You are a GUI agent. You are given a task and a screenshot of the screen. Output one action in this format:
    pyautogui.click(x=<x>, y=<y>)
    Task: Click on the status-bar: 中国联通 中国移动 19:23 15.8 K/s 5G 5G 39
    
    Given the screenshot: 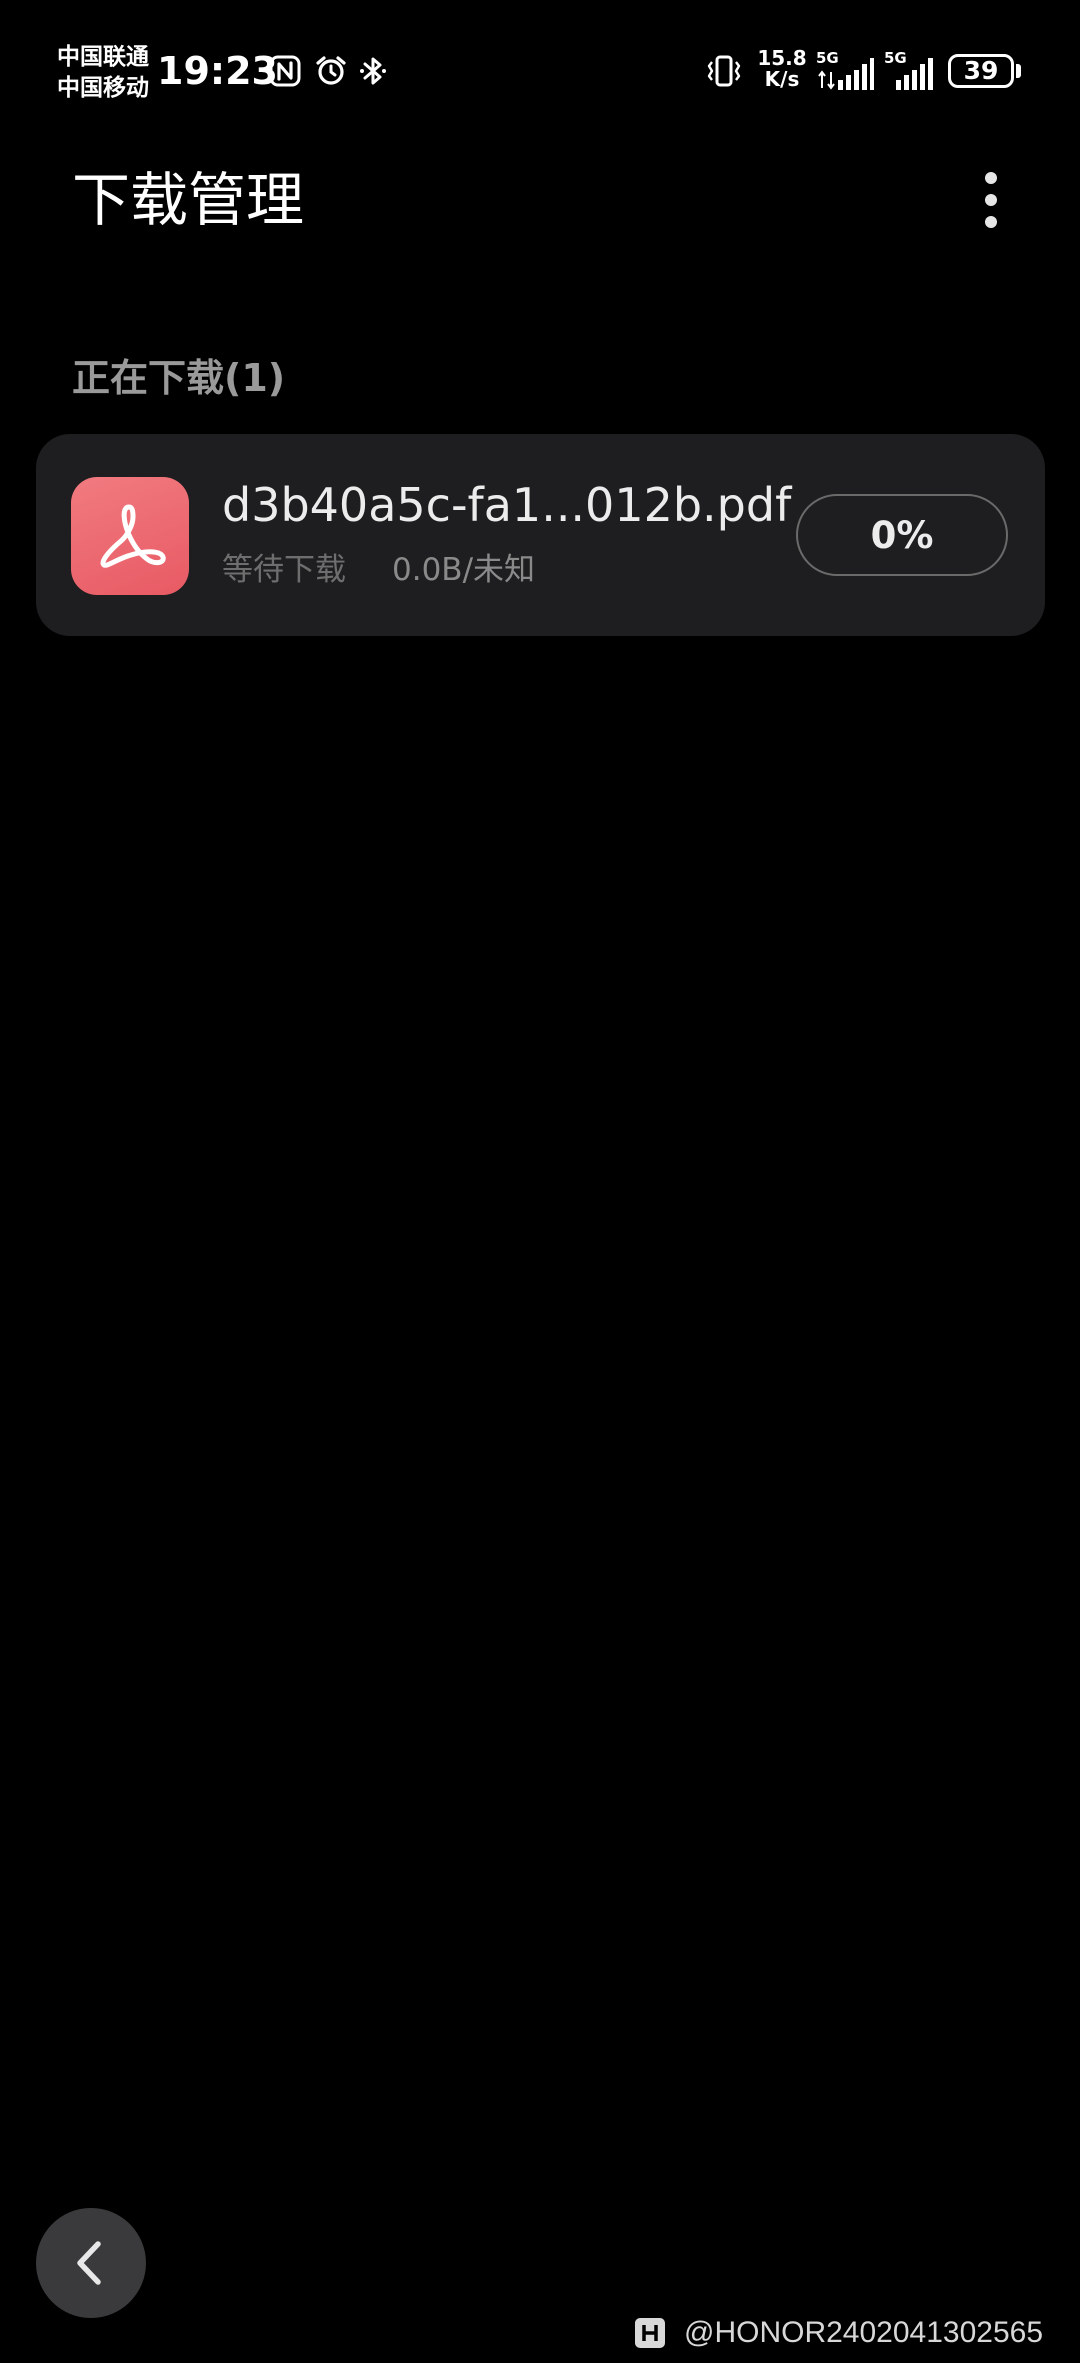 What is the action you would take?
    pyautogui.click(x=540, y=70)
    